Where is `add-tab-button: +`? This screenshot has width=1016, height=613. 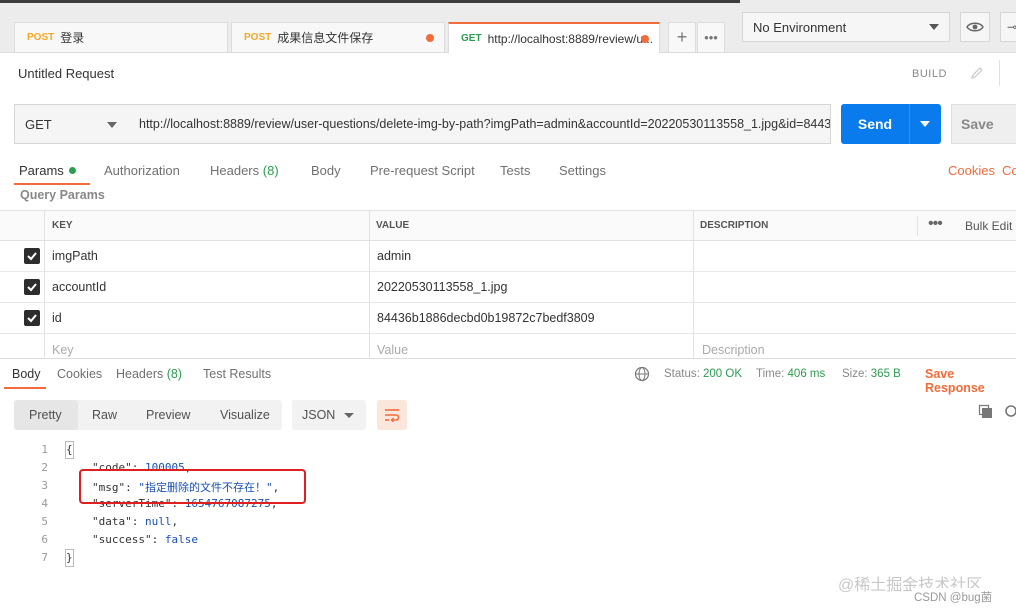
add-tab-button: + is located at coordinates (682, 37).